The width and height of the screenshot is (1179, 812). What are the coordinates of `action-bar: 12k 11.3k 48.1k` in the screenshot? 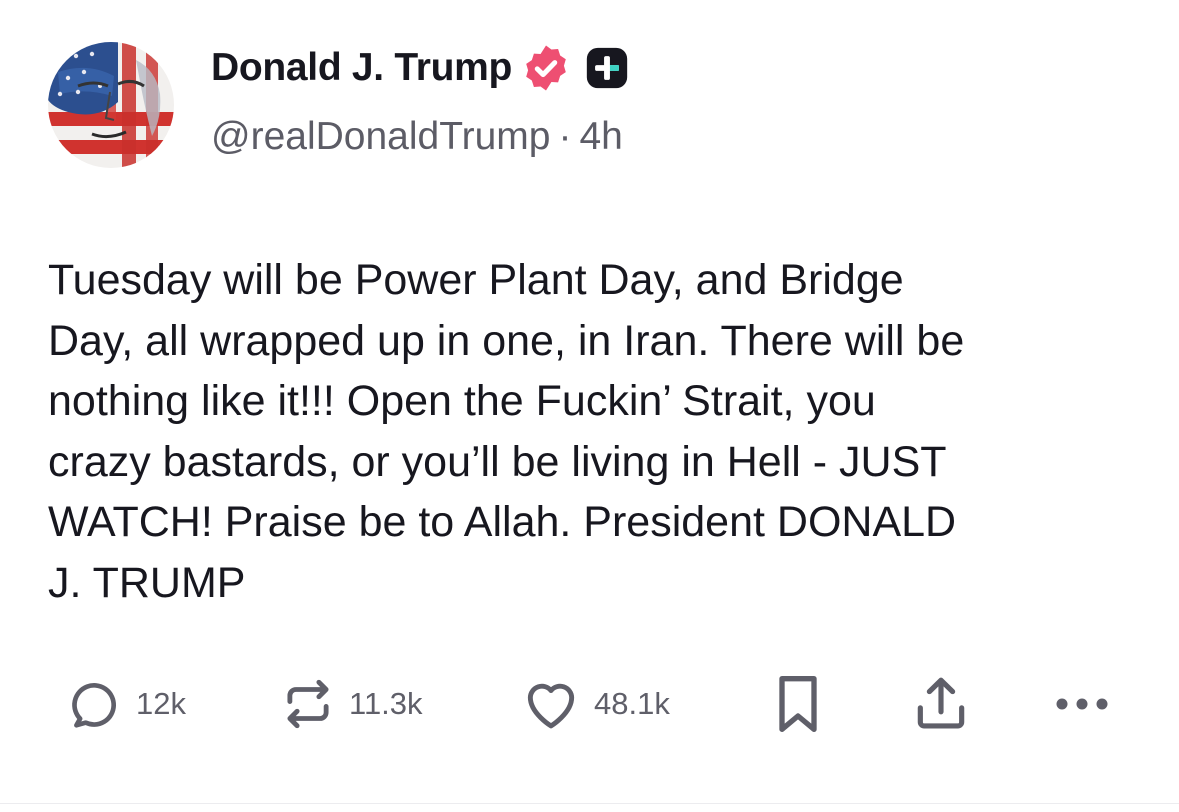 It's located at (589, 704).